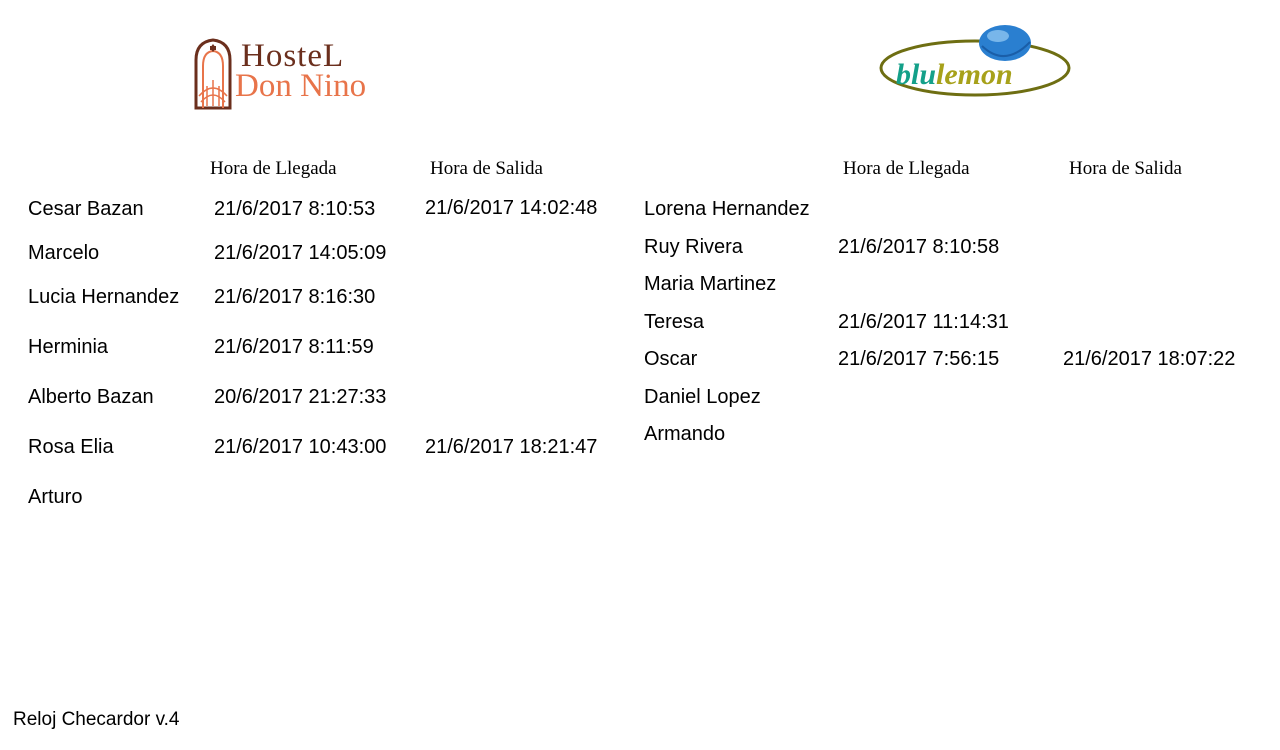 This screenshot has width=1280, height=750. I want to click on left-header-arrival: Hora de Llegada, so click(273, 168).